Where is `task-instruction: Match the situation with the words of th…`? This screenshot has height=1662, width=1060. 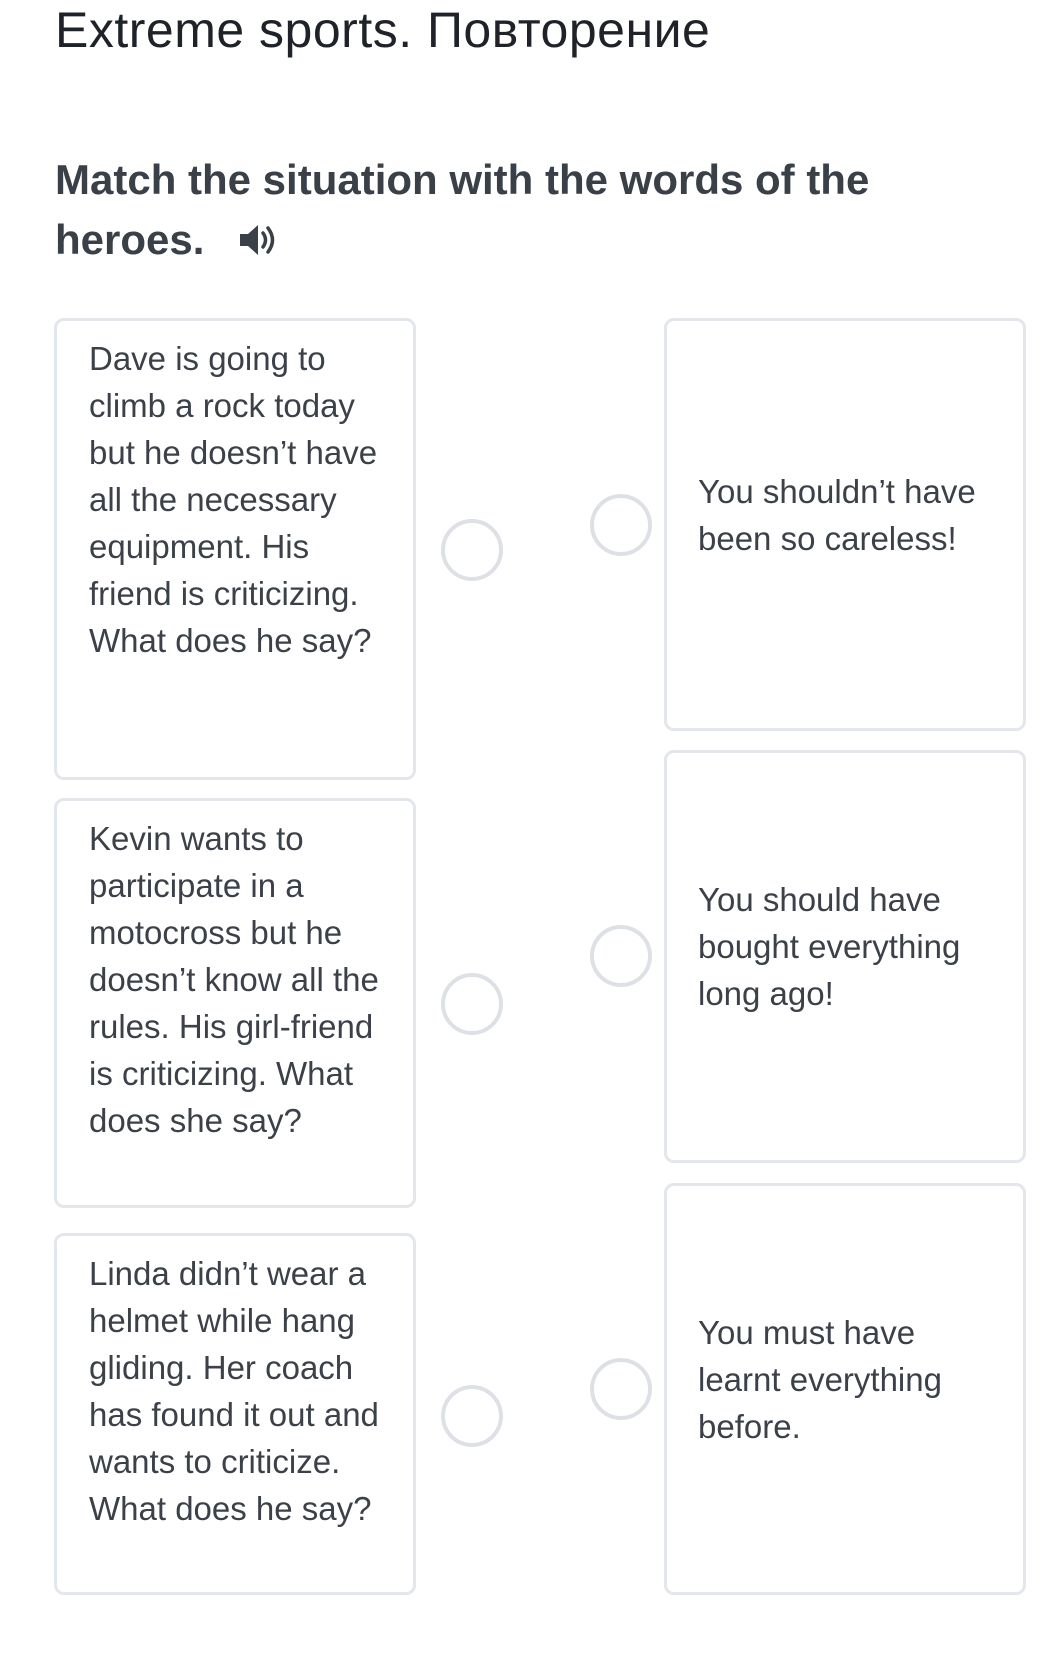
task-instruction: Match the situation with the words of th… is located at coordinates (525, 210).